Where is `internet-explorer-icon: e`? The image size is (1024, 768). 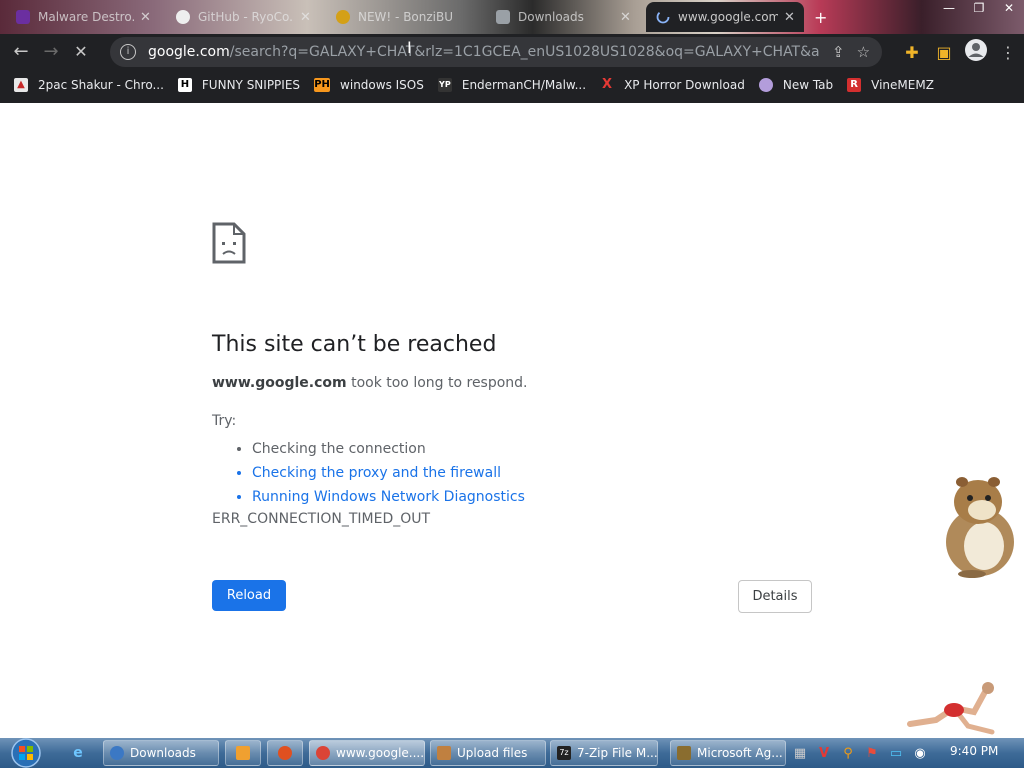 internet-explorer-icon: e is located at coordinates (78, 753).